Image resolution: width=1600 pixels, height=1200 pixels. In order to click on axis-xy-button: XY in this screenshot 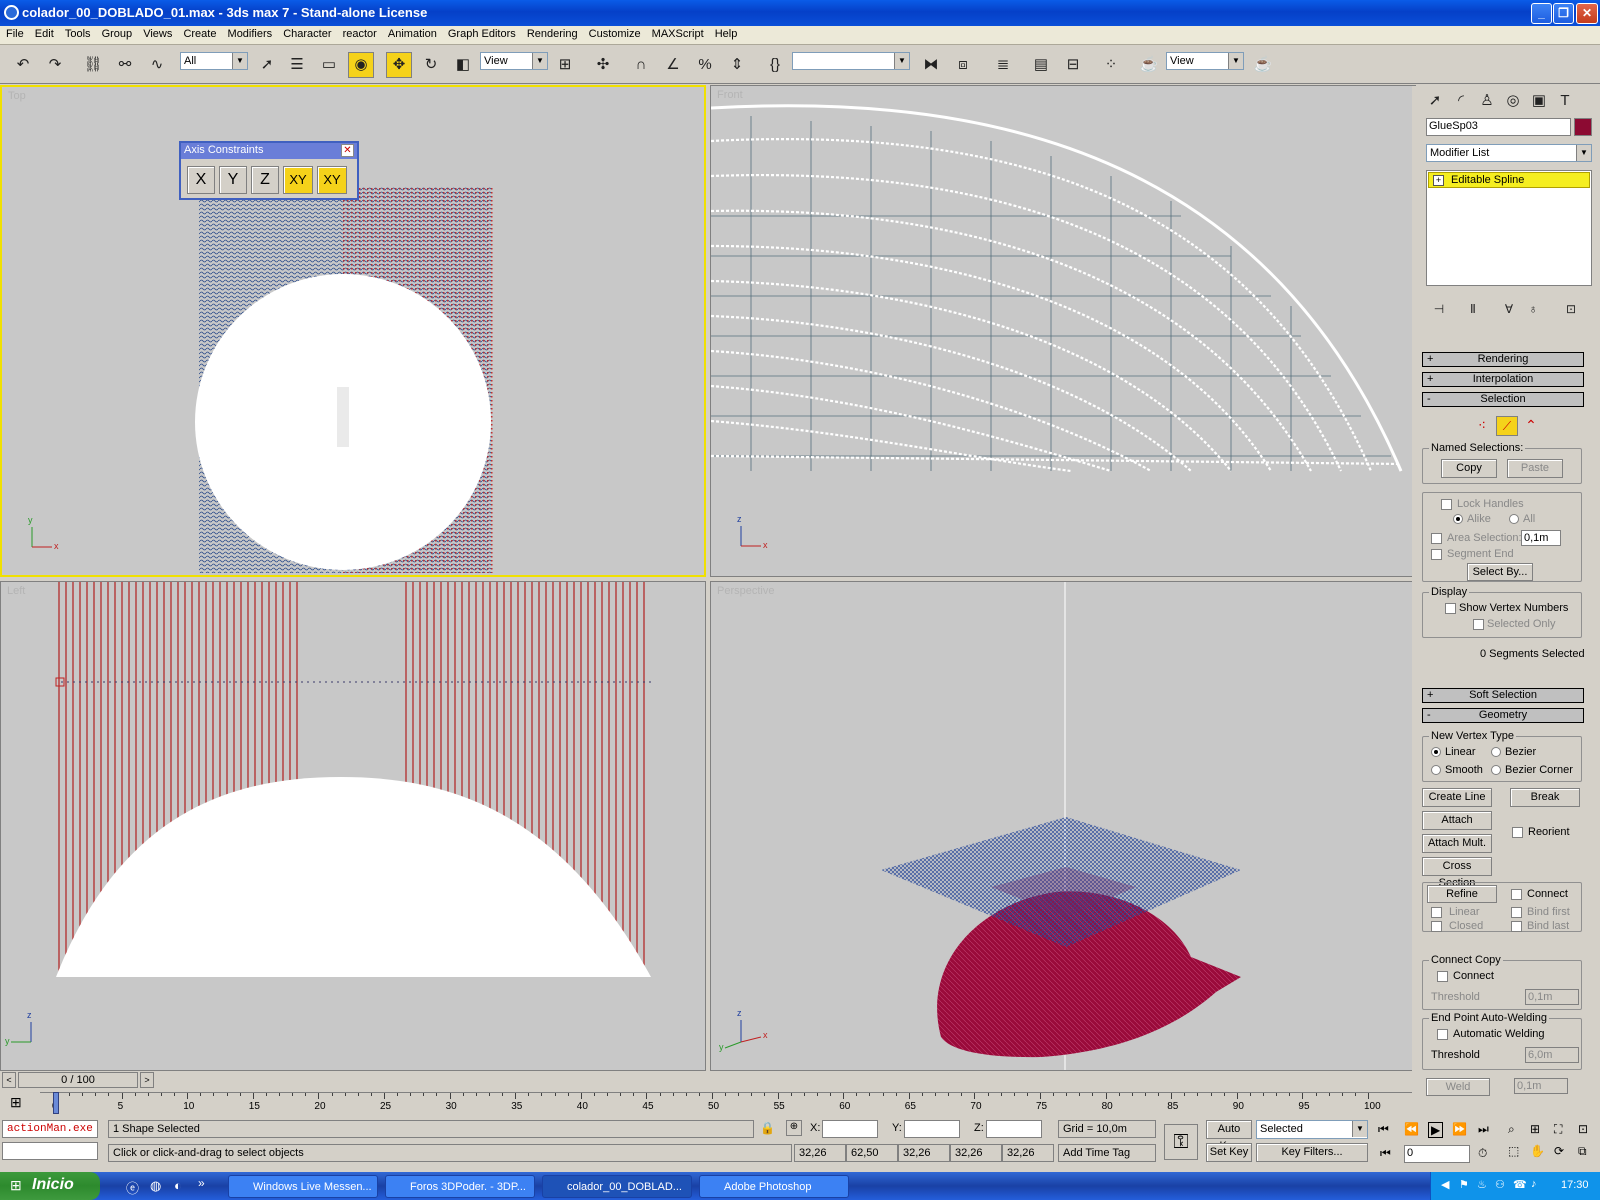, I will do `click(298, 180)`.